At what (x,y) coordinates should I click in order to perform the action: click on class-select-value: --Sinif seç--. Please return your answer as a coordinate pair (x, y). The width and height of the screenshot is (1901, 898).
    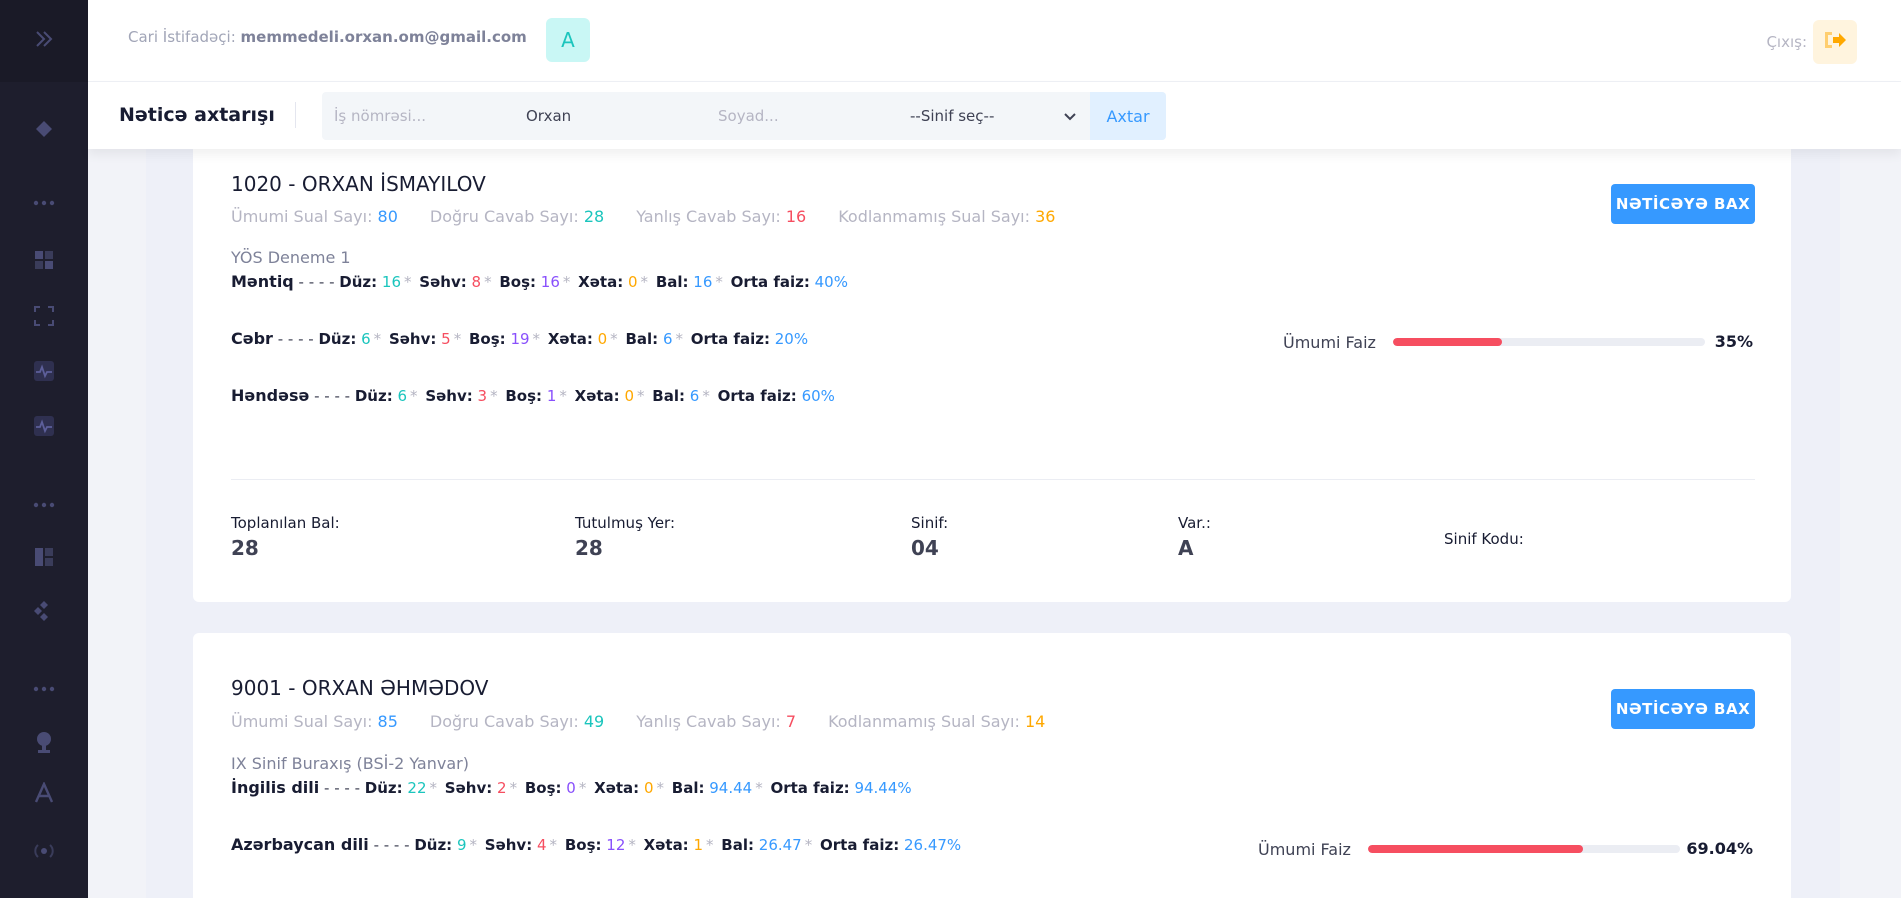
    Looking at the image, I should click on (952, 116).